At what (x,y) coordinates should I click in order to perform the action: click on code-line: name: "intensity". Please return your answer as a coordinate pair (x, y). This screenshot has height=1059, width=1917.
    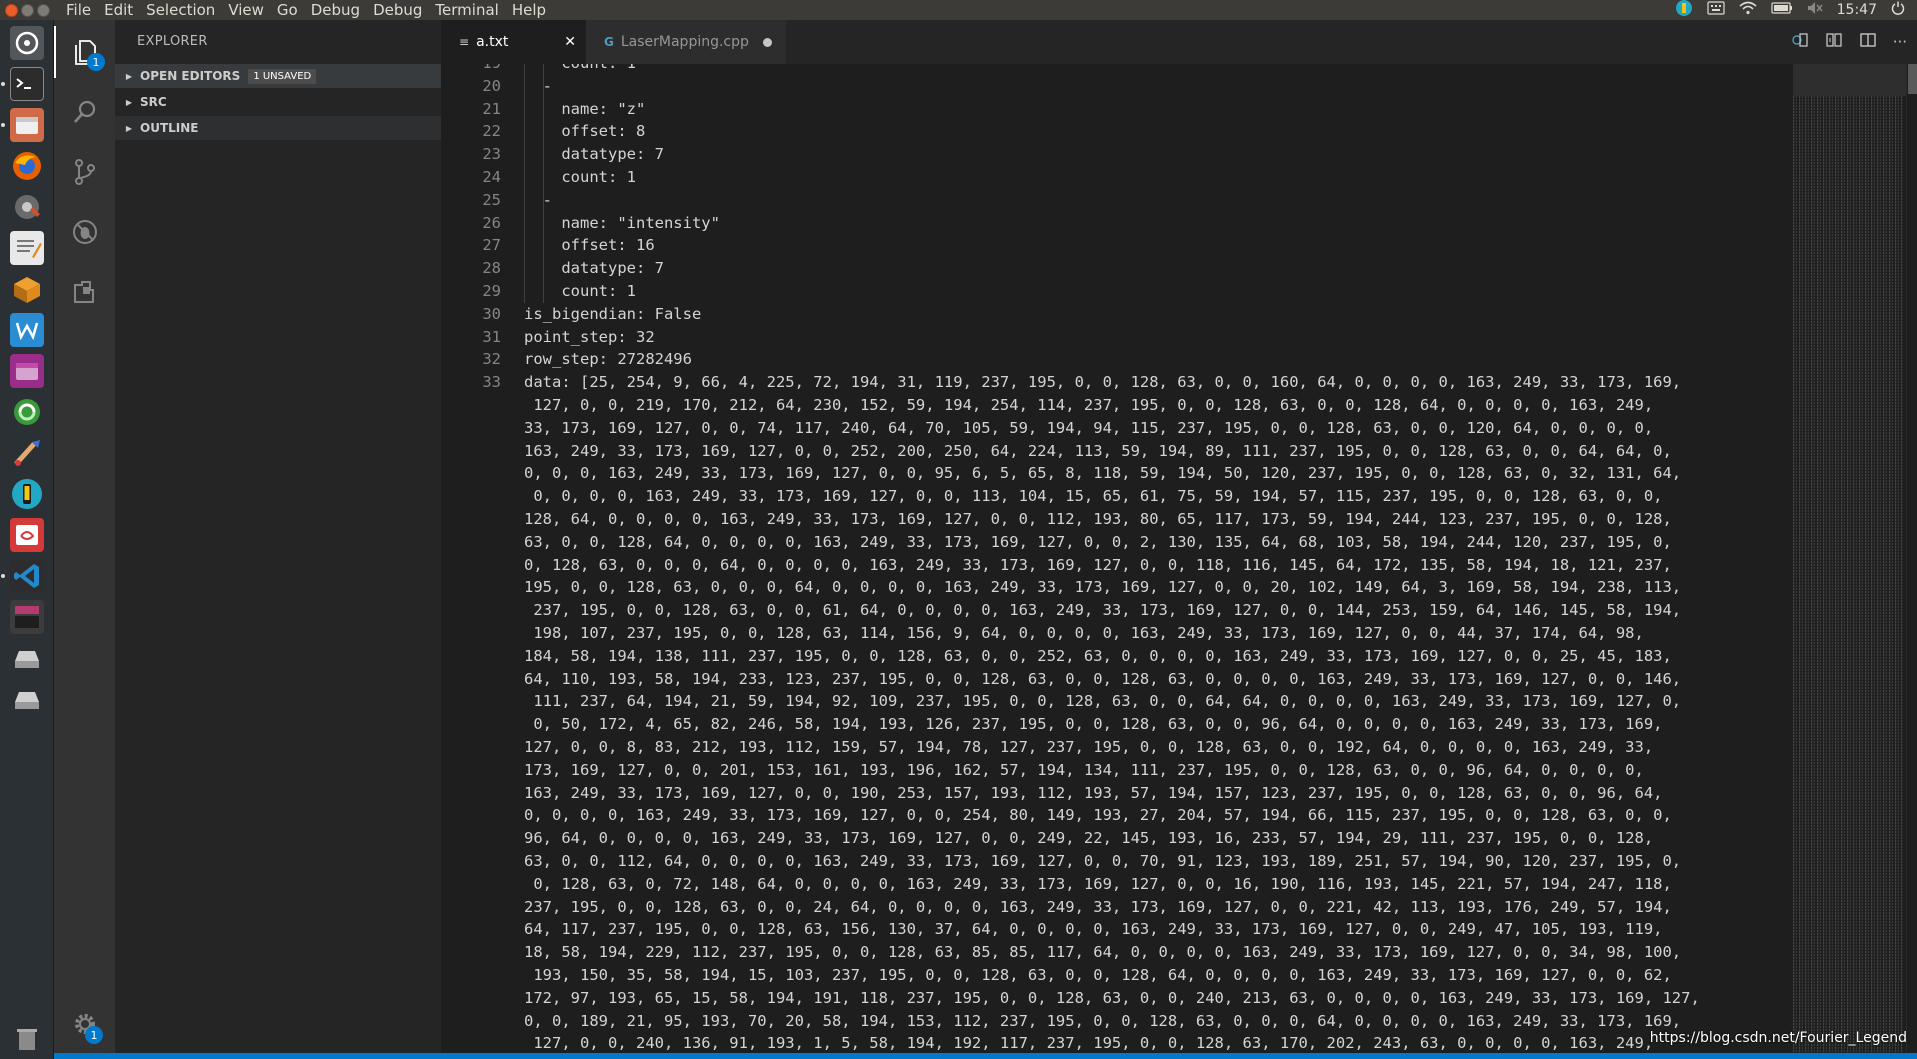
    Looking at the image, I should click on (622, 223).